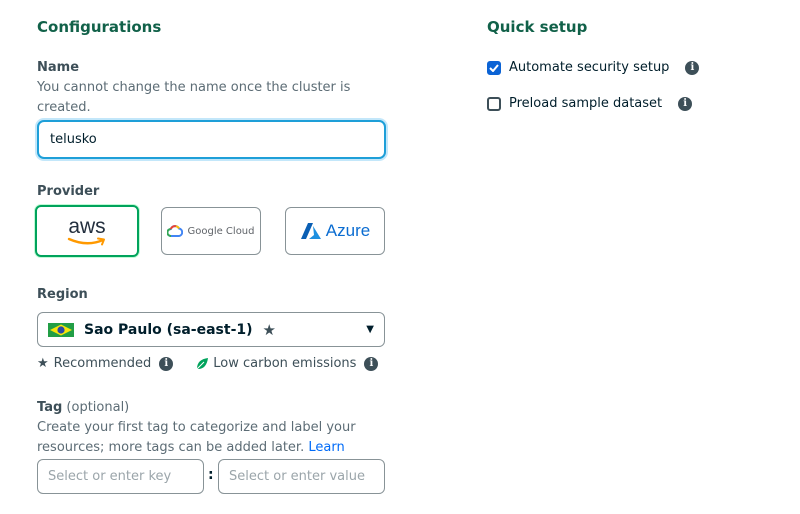 The image size is (800, 514). What do you see at coordinates (202, 363) in the screenshot?
I see `leaf-icon` at bounding box center [202, 363].